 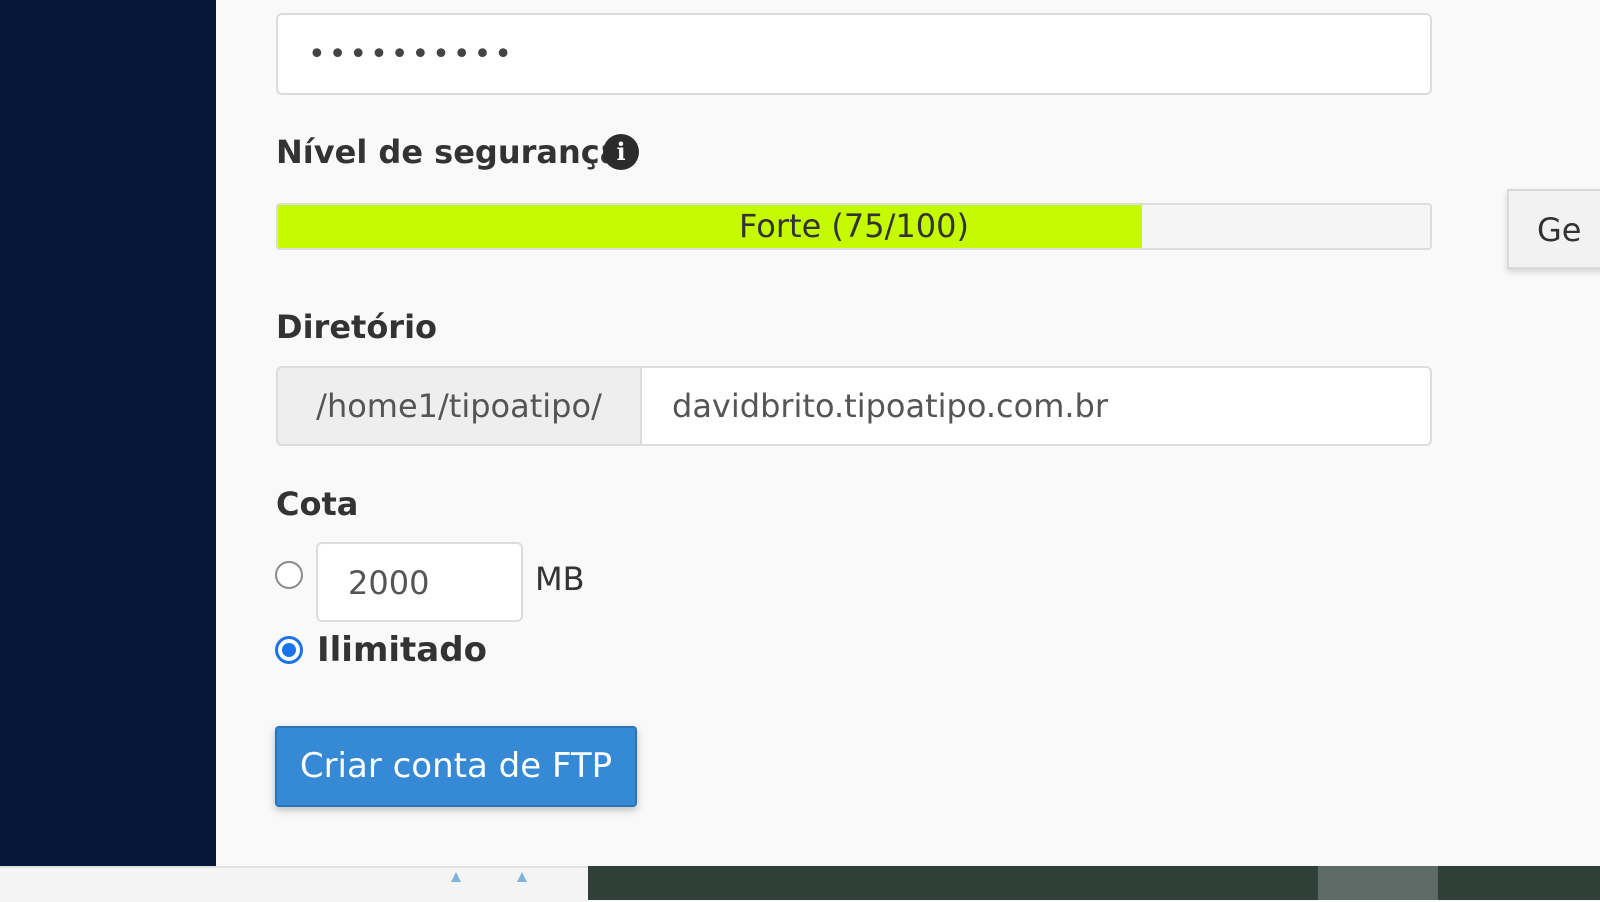 I want to click on sidebar, so click(x=108, y=433).